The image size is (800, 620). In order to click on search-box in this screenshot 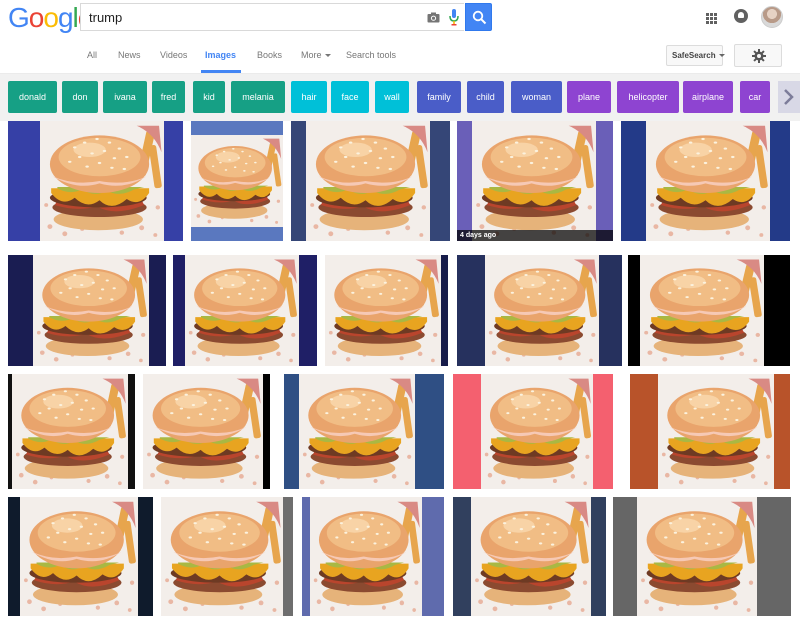, I will do `click(272, 17)`.